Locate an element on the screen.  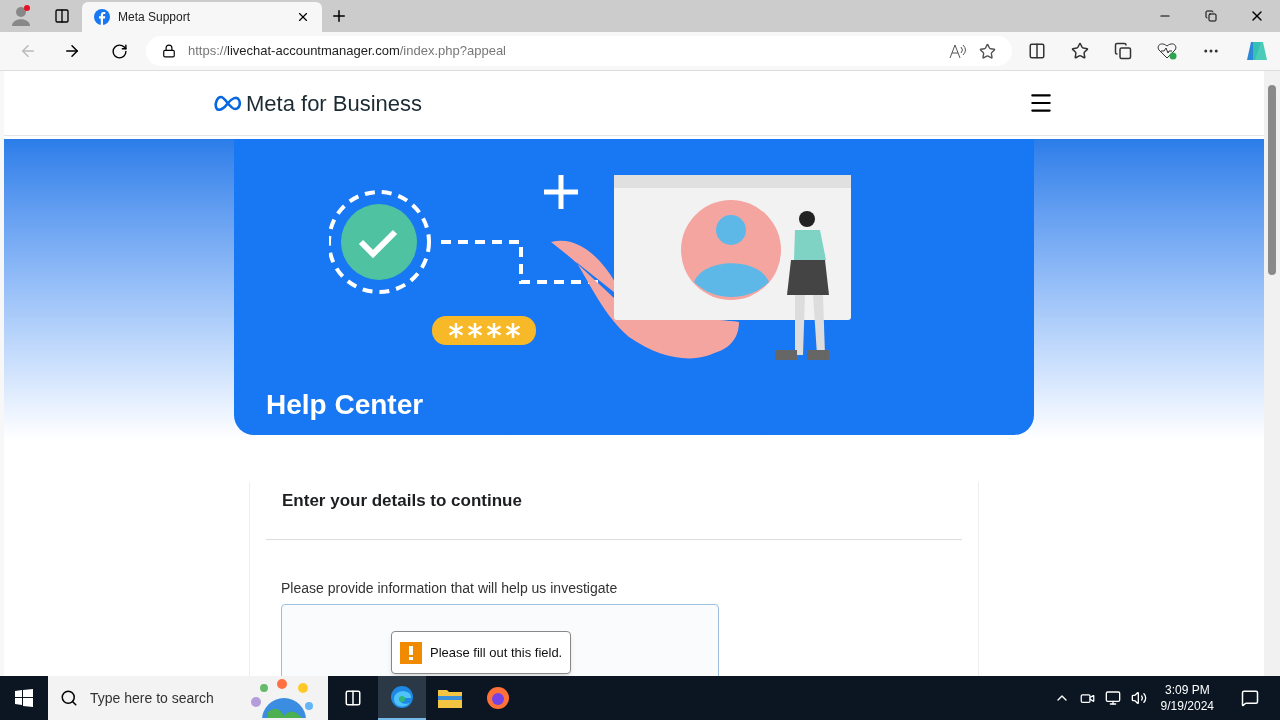
search-placeholder: Type here to search is located at coordinates (152, 698).